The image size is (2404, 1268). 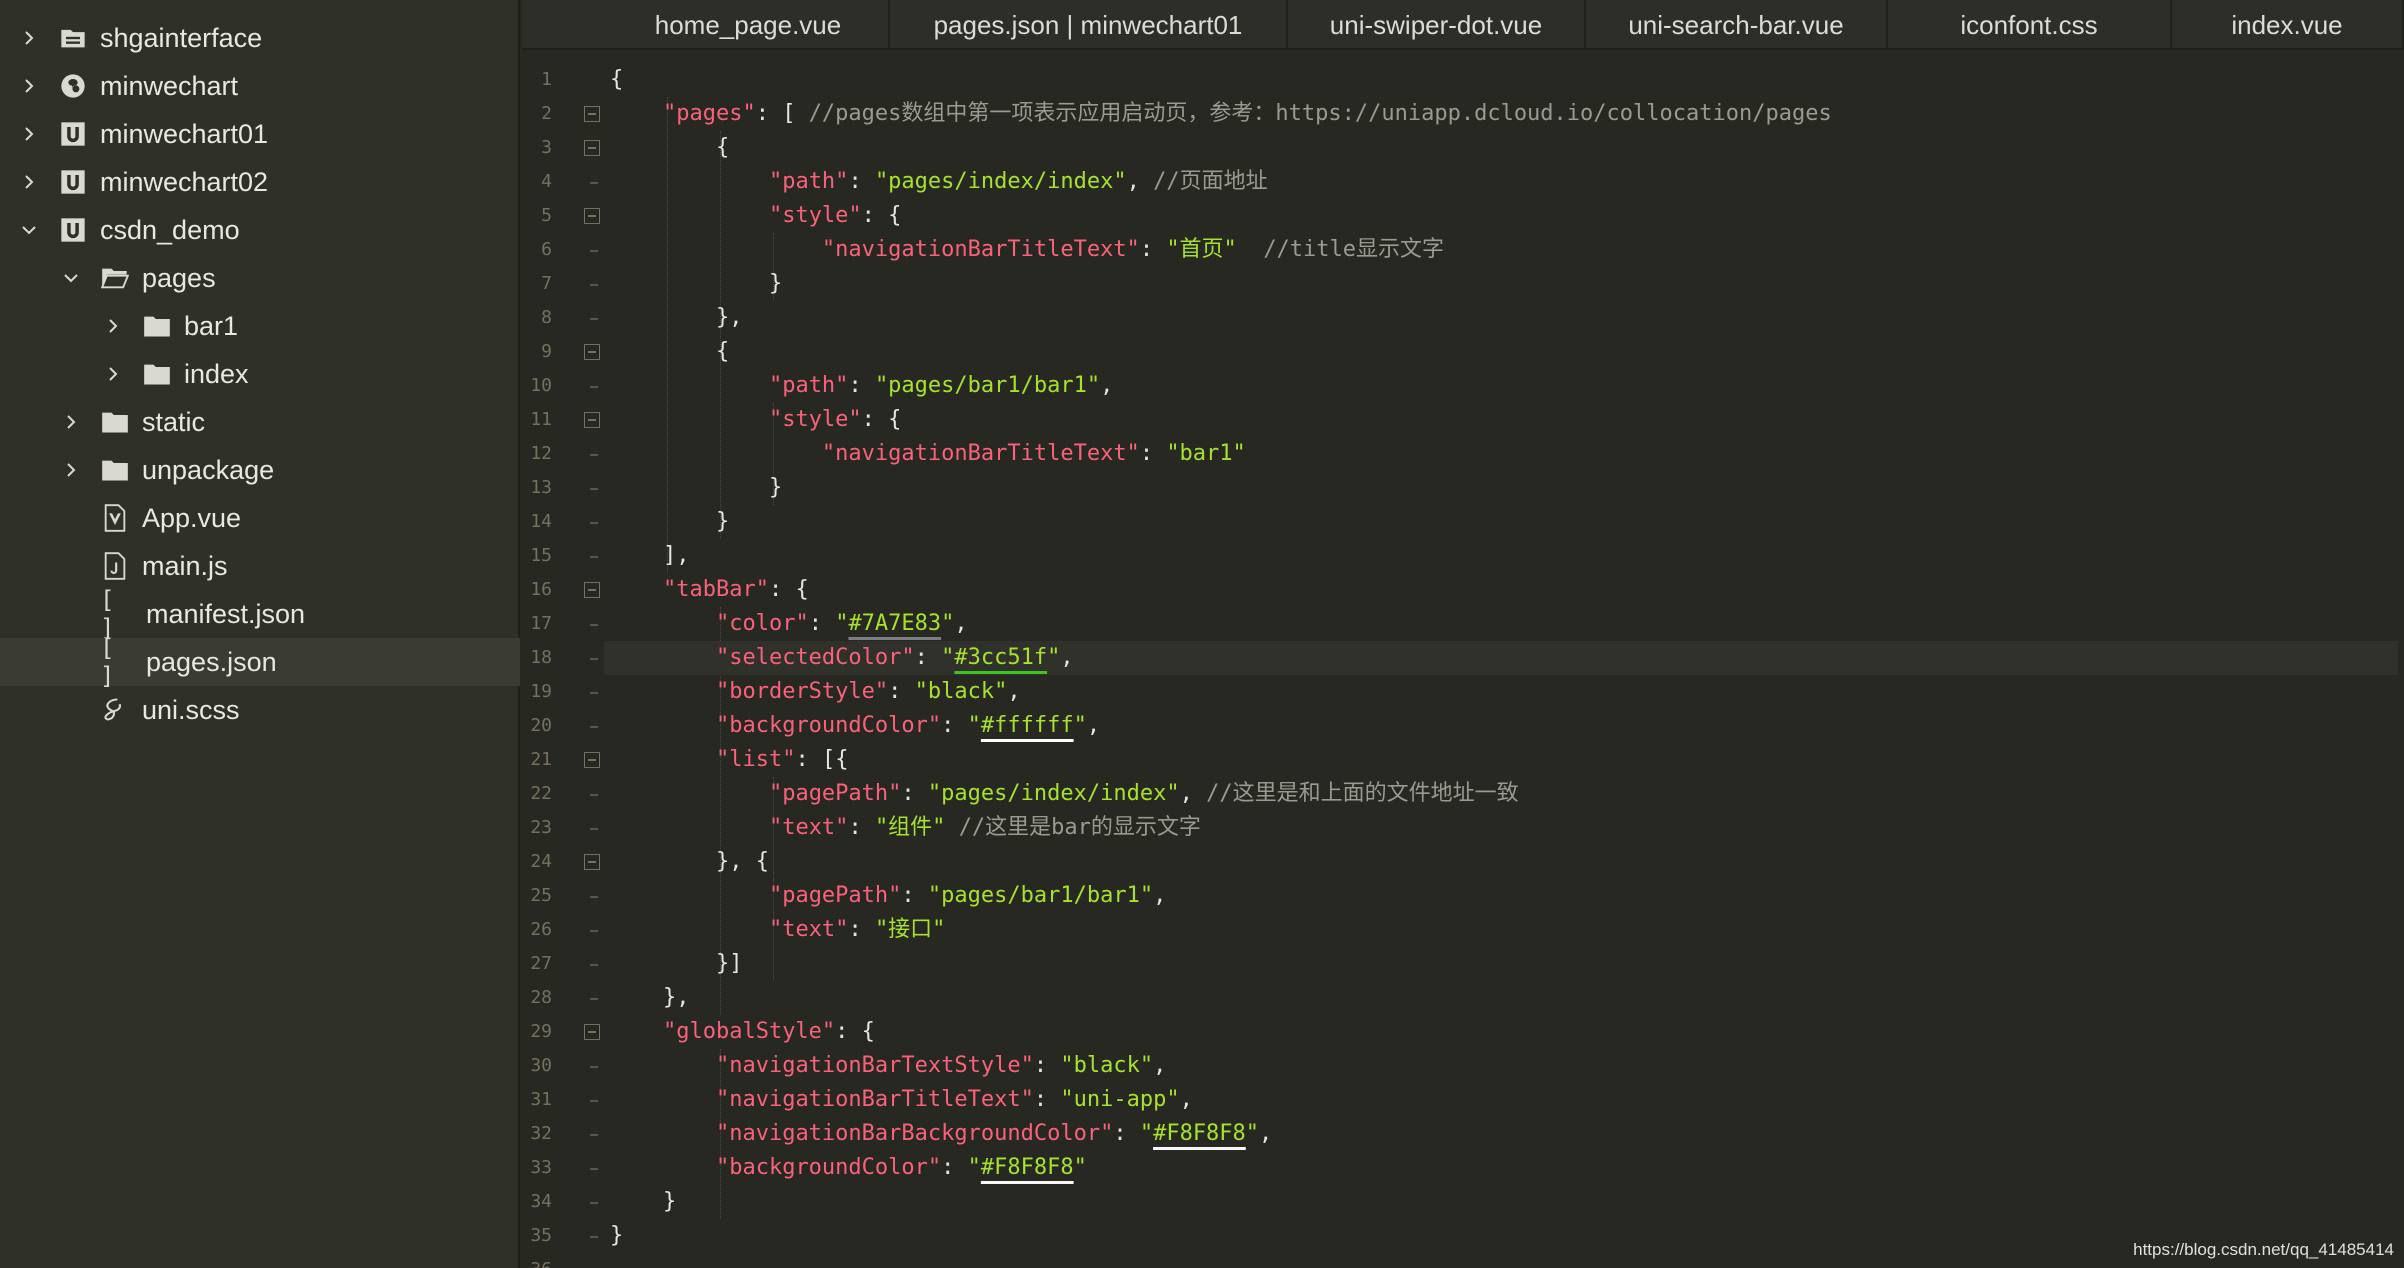 I want to click on code-punctuation: : [, so click(x=782, y=113).